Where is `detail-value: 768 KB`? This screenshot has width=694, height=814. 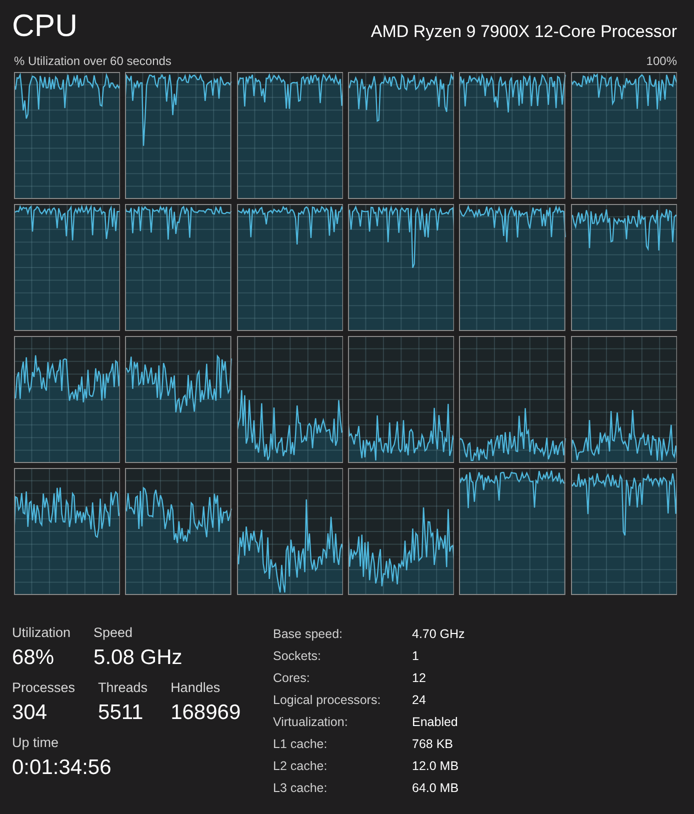 detail-value: 768 KB is located at coordinates (433, 744).